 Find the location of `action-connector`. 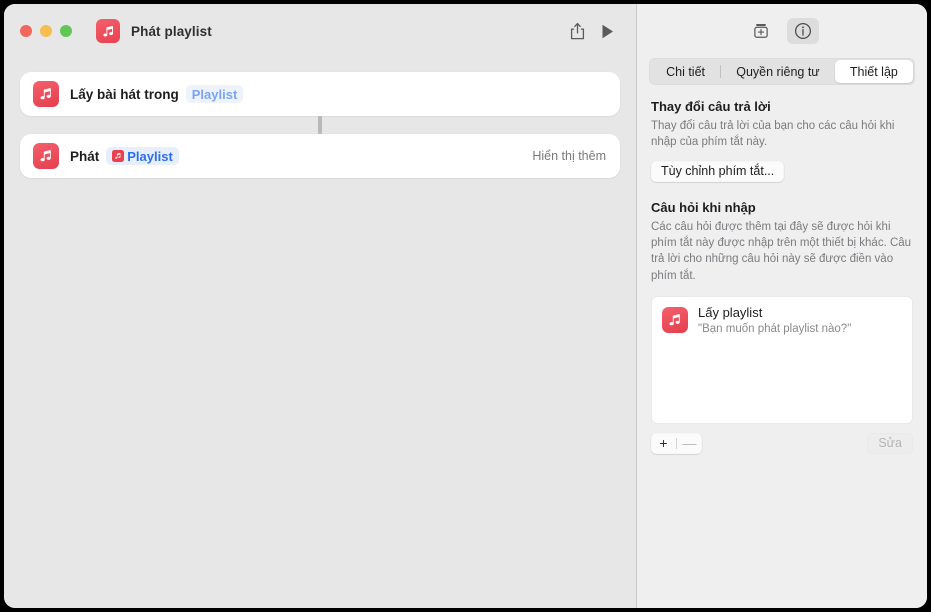

action-connector is located at coordinates (320, 125).